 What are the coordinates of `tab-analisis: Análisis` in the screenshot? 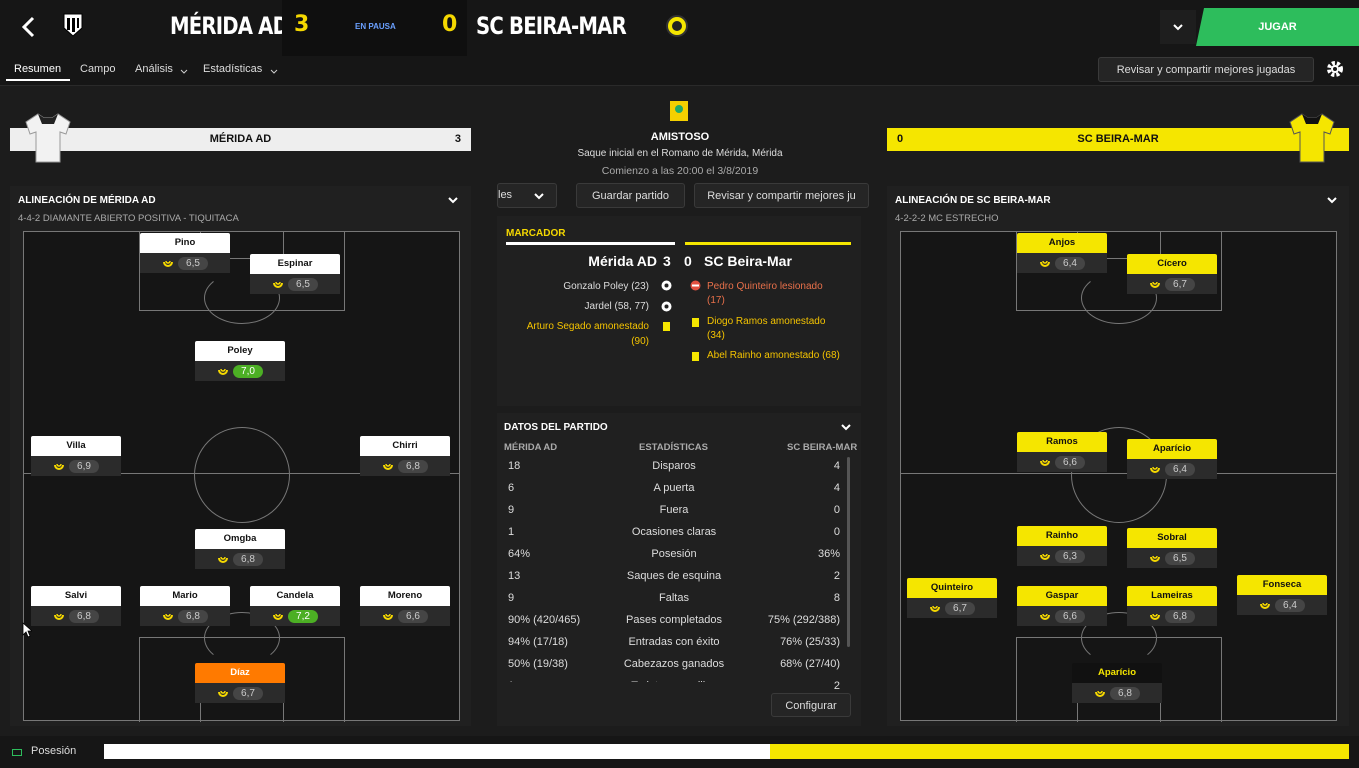 It's located at (154, 69).